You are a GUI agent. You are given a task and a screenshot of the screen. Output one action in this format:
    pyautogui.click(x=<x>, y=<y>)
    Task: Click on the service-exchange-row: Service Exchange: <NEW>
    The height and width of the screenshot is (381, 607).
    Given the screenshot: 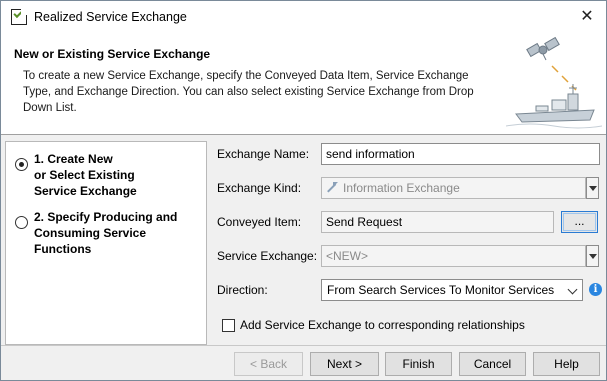 What is the action you would take?
    pyautogui.click(x=407, y=256)
    